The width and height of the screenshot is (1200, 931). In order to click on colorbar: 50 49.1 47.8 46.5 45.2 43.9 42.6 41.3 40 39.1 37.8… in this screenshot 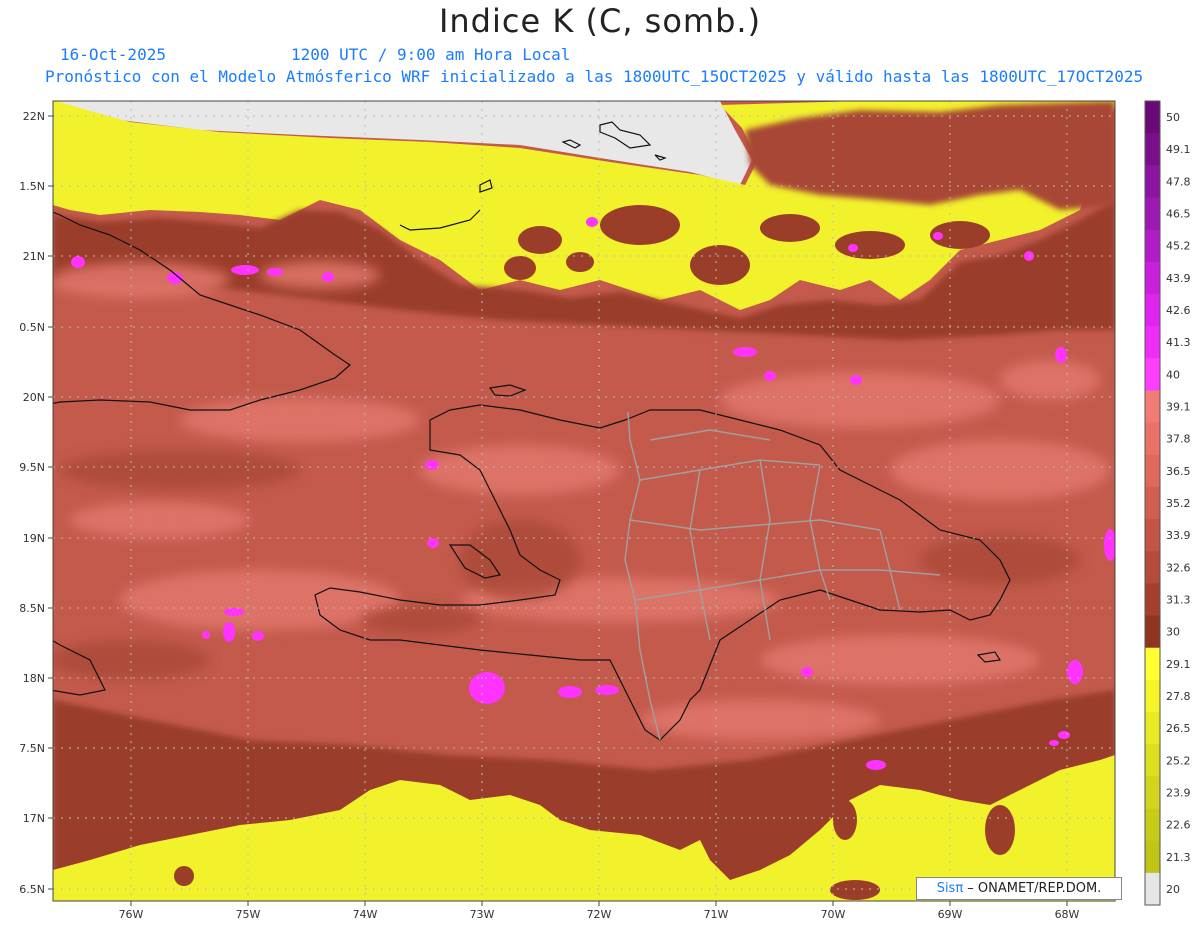, I will do `click(1167, 503)`.